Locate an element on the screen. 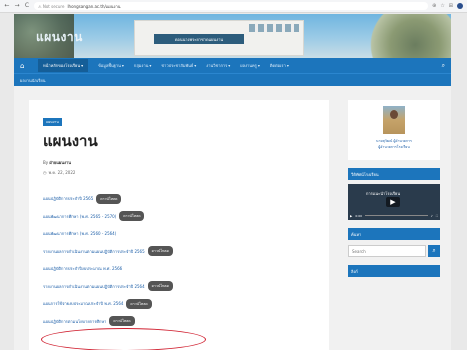 Image resolution: width=467 pixels, height=350 pixels. home-icon: ⌂ is located at coordinates (24, 66).